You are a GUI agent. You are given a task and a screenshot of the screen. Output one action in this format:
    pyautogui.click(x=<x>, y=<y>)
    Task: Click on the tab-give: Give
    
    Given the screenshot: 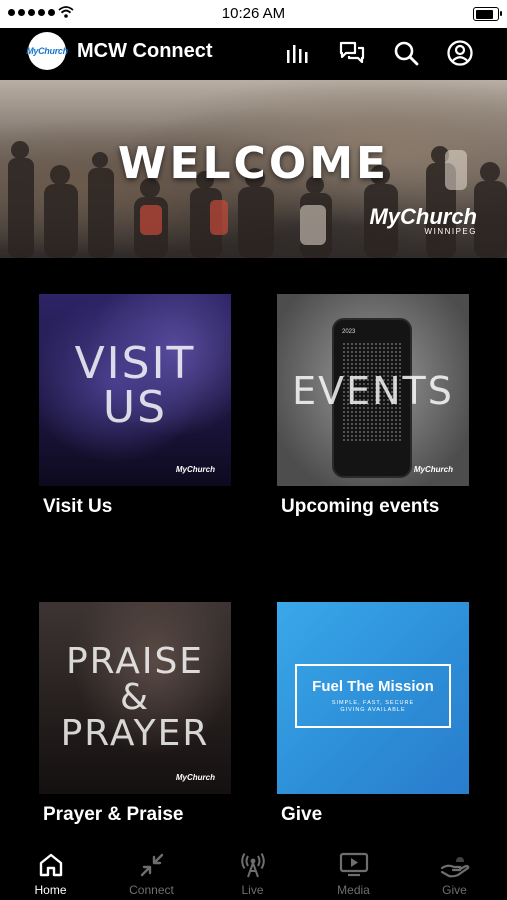 What is the action you would take?
    pyautogui.click(x=454, y=871)
    